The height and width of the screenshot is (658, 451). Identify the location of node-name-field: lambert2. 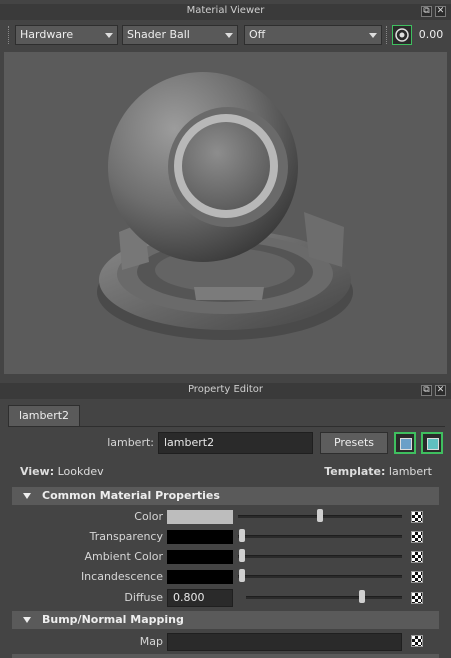
(235, 443).